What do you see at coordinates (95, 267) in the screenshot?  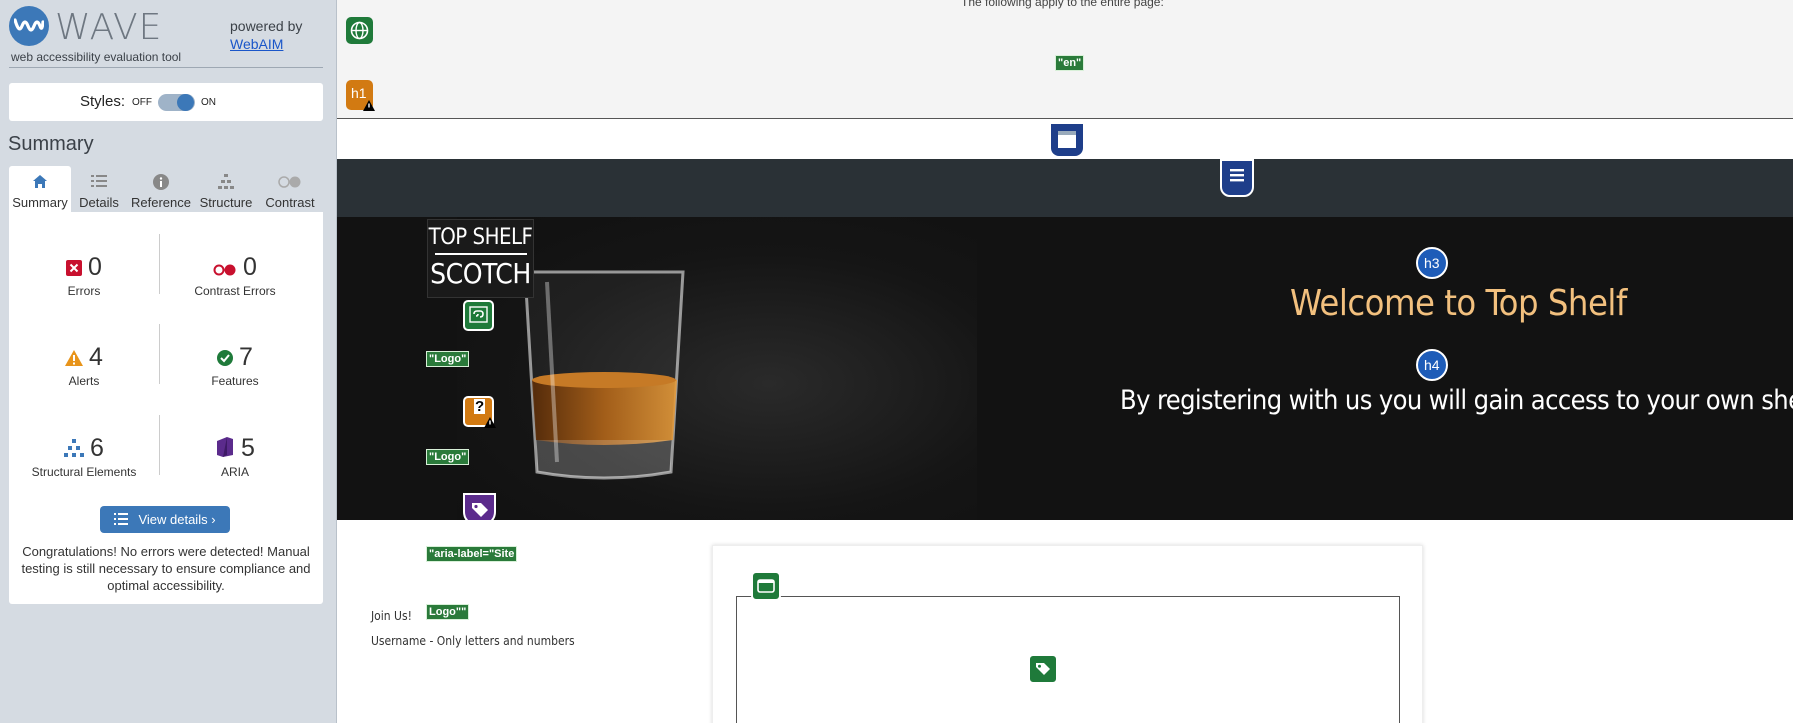 I see `errors-count: 0` at bounding box center [95, 267].